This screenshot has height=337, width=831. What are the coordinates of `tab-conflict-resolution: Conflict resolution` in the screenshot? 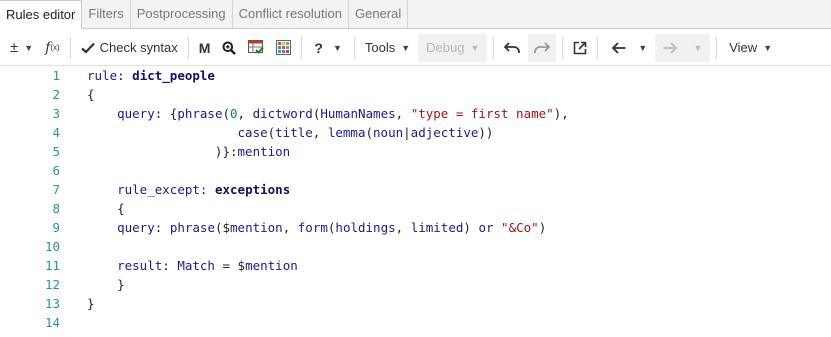 It's located at (291, 14).